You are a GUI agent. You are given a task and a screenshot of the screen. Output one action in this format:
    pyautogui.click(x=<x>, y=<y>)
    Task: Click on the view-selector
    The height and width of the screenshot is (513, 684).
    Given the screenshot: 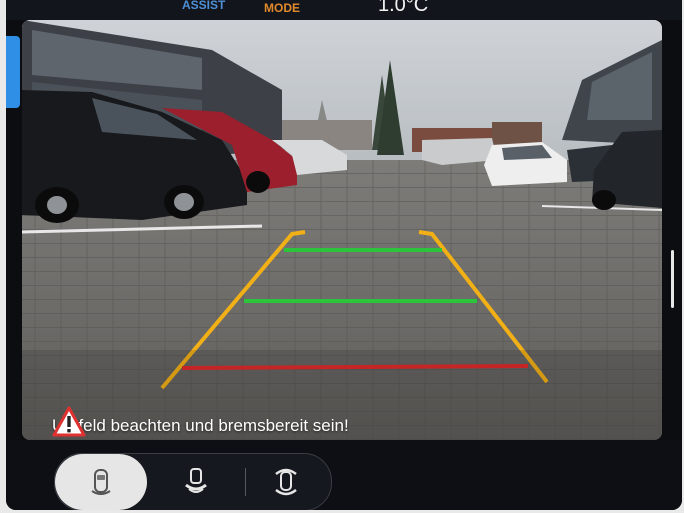 What is the action you would take?
    pyautogui.click(x=193, y=481)
    